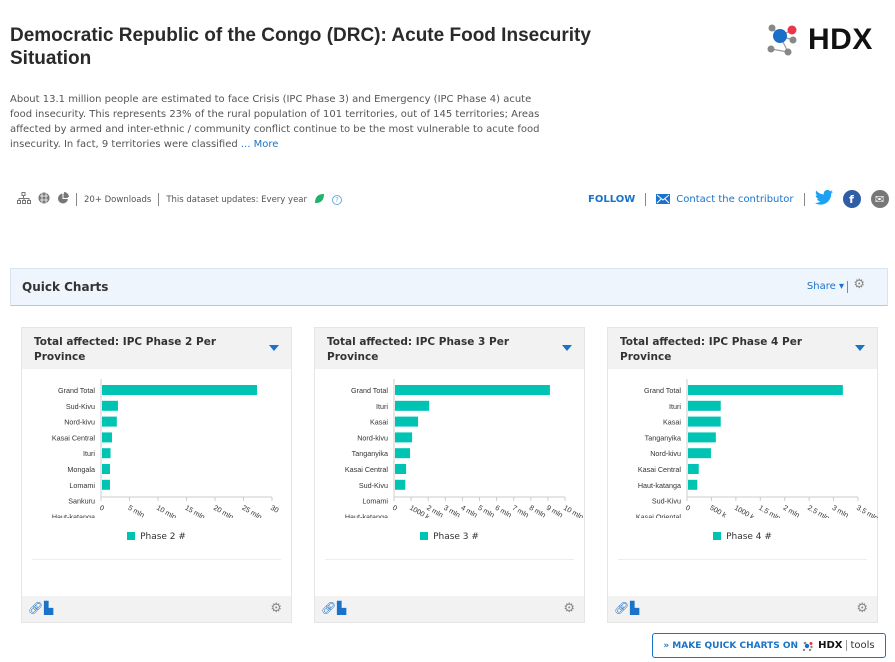 This screenshot has height=662, width=895. What do you see at coordinates (379, 422) in the screenshot?
I see `category-label: Kasai` at bounding box center [379, 422].